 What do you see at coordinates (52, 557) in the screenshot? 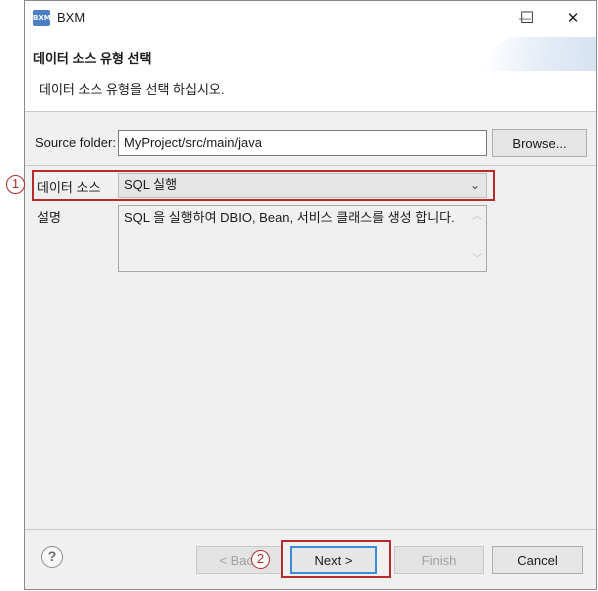
I see `help-icon: ?` at bounding box center [52, 557].